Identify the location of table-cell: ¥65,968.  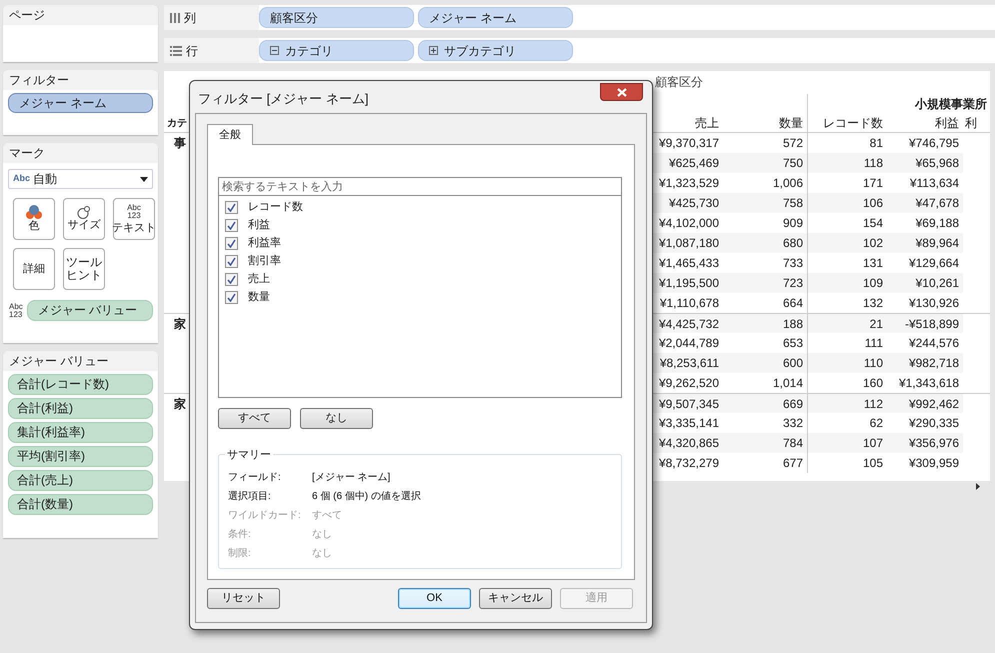
(925, 163).